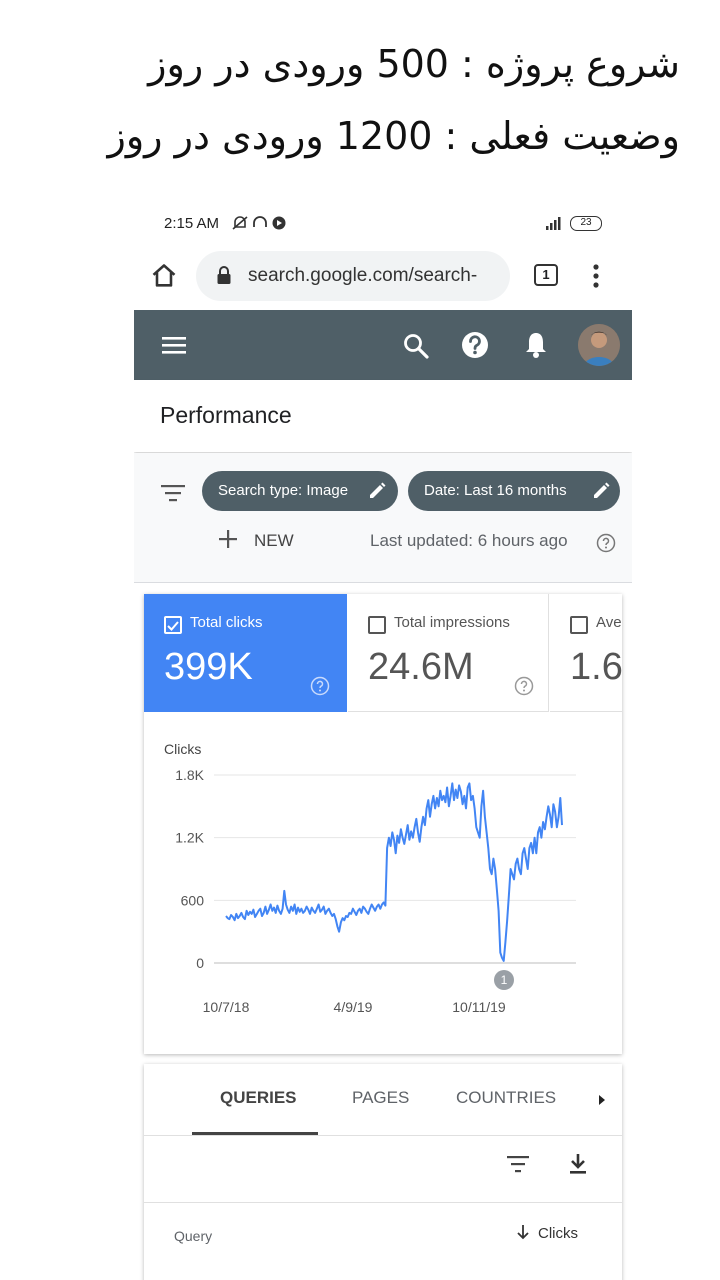 This screenshot has width=720, height=1280. I want to click on menu-icon, so click(174, 345).